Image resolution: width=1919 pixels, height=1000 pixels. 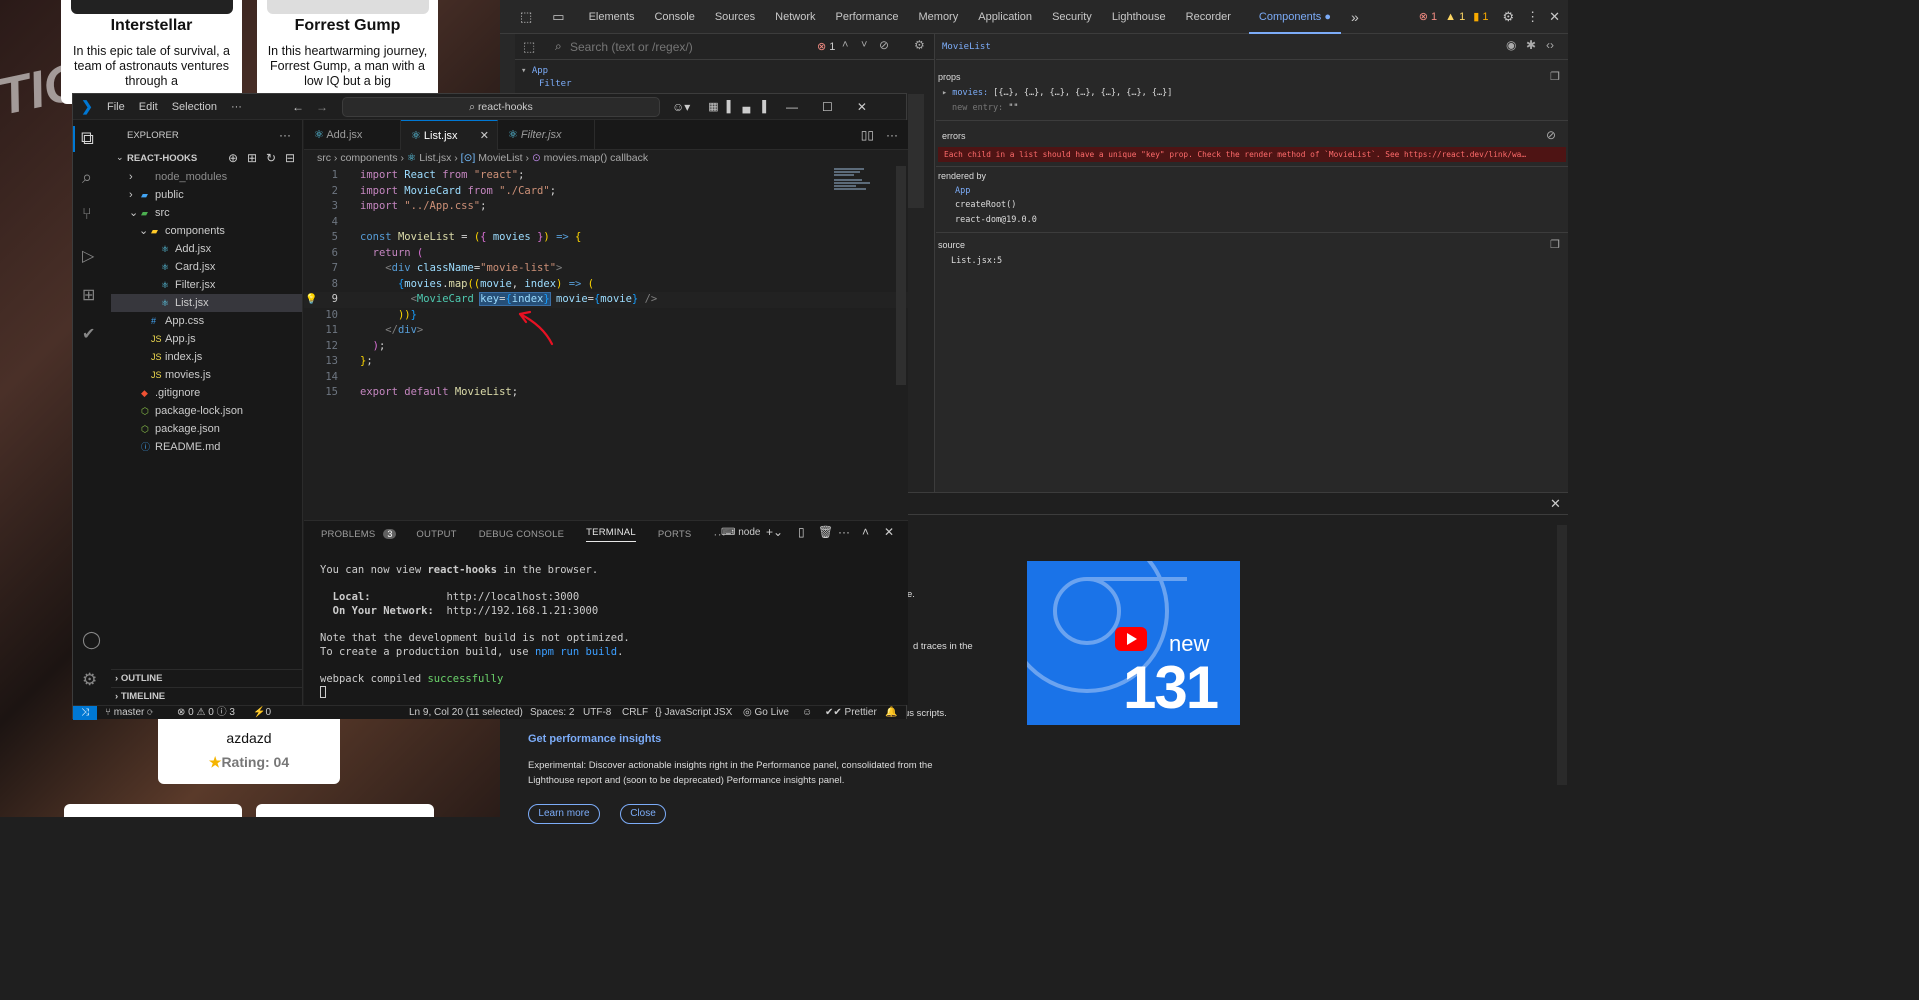 What do you see at coordinates (87, 177) in the screenshot?
I see `search-icon: ⌕` at bounding box center [87, 177].